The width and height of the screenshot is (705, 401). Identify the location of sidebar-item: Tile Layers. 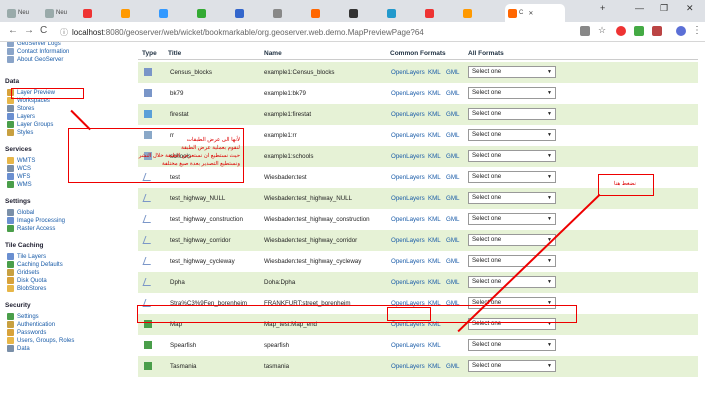
(26, 256).